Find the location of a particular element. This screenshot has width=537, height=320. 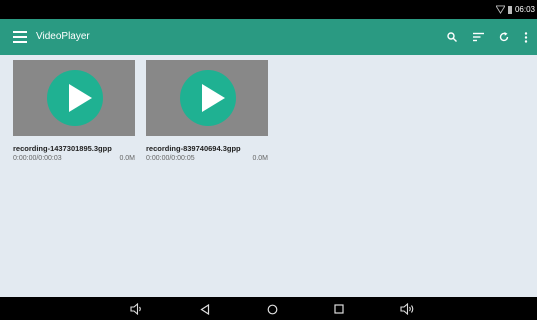

more-vert-icon is located at coordinates (526, 37).